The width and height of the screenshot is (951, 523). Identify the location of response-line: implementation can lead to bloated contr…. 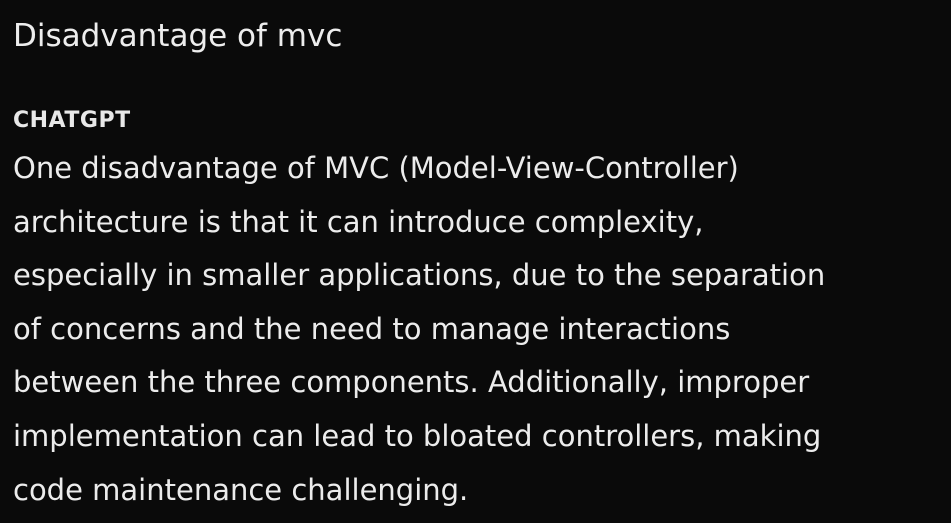
(417, 435).